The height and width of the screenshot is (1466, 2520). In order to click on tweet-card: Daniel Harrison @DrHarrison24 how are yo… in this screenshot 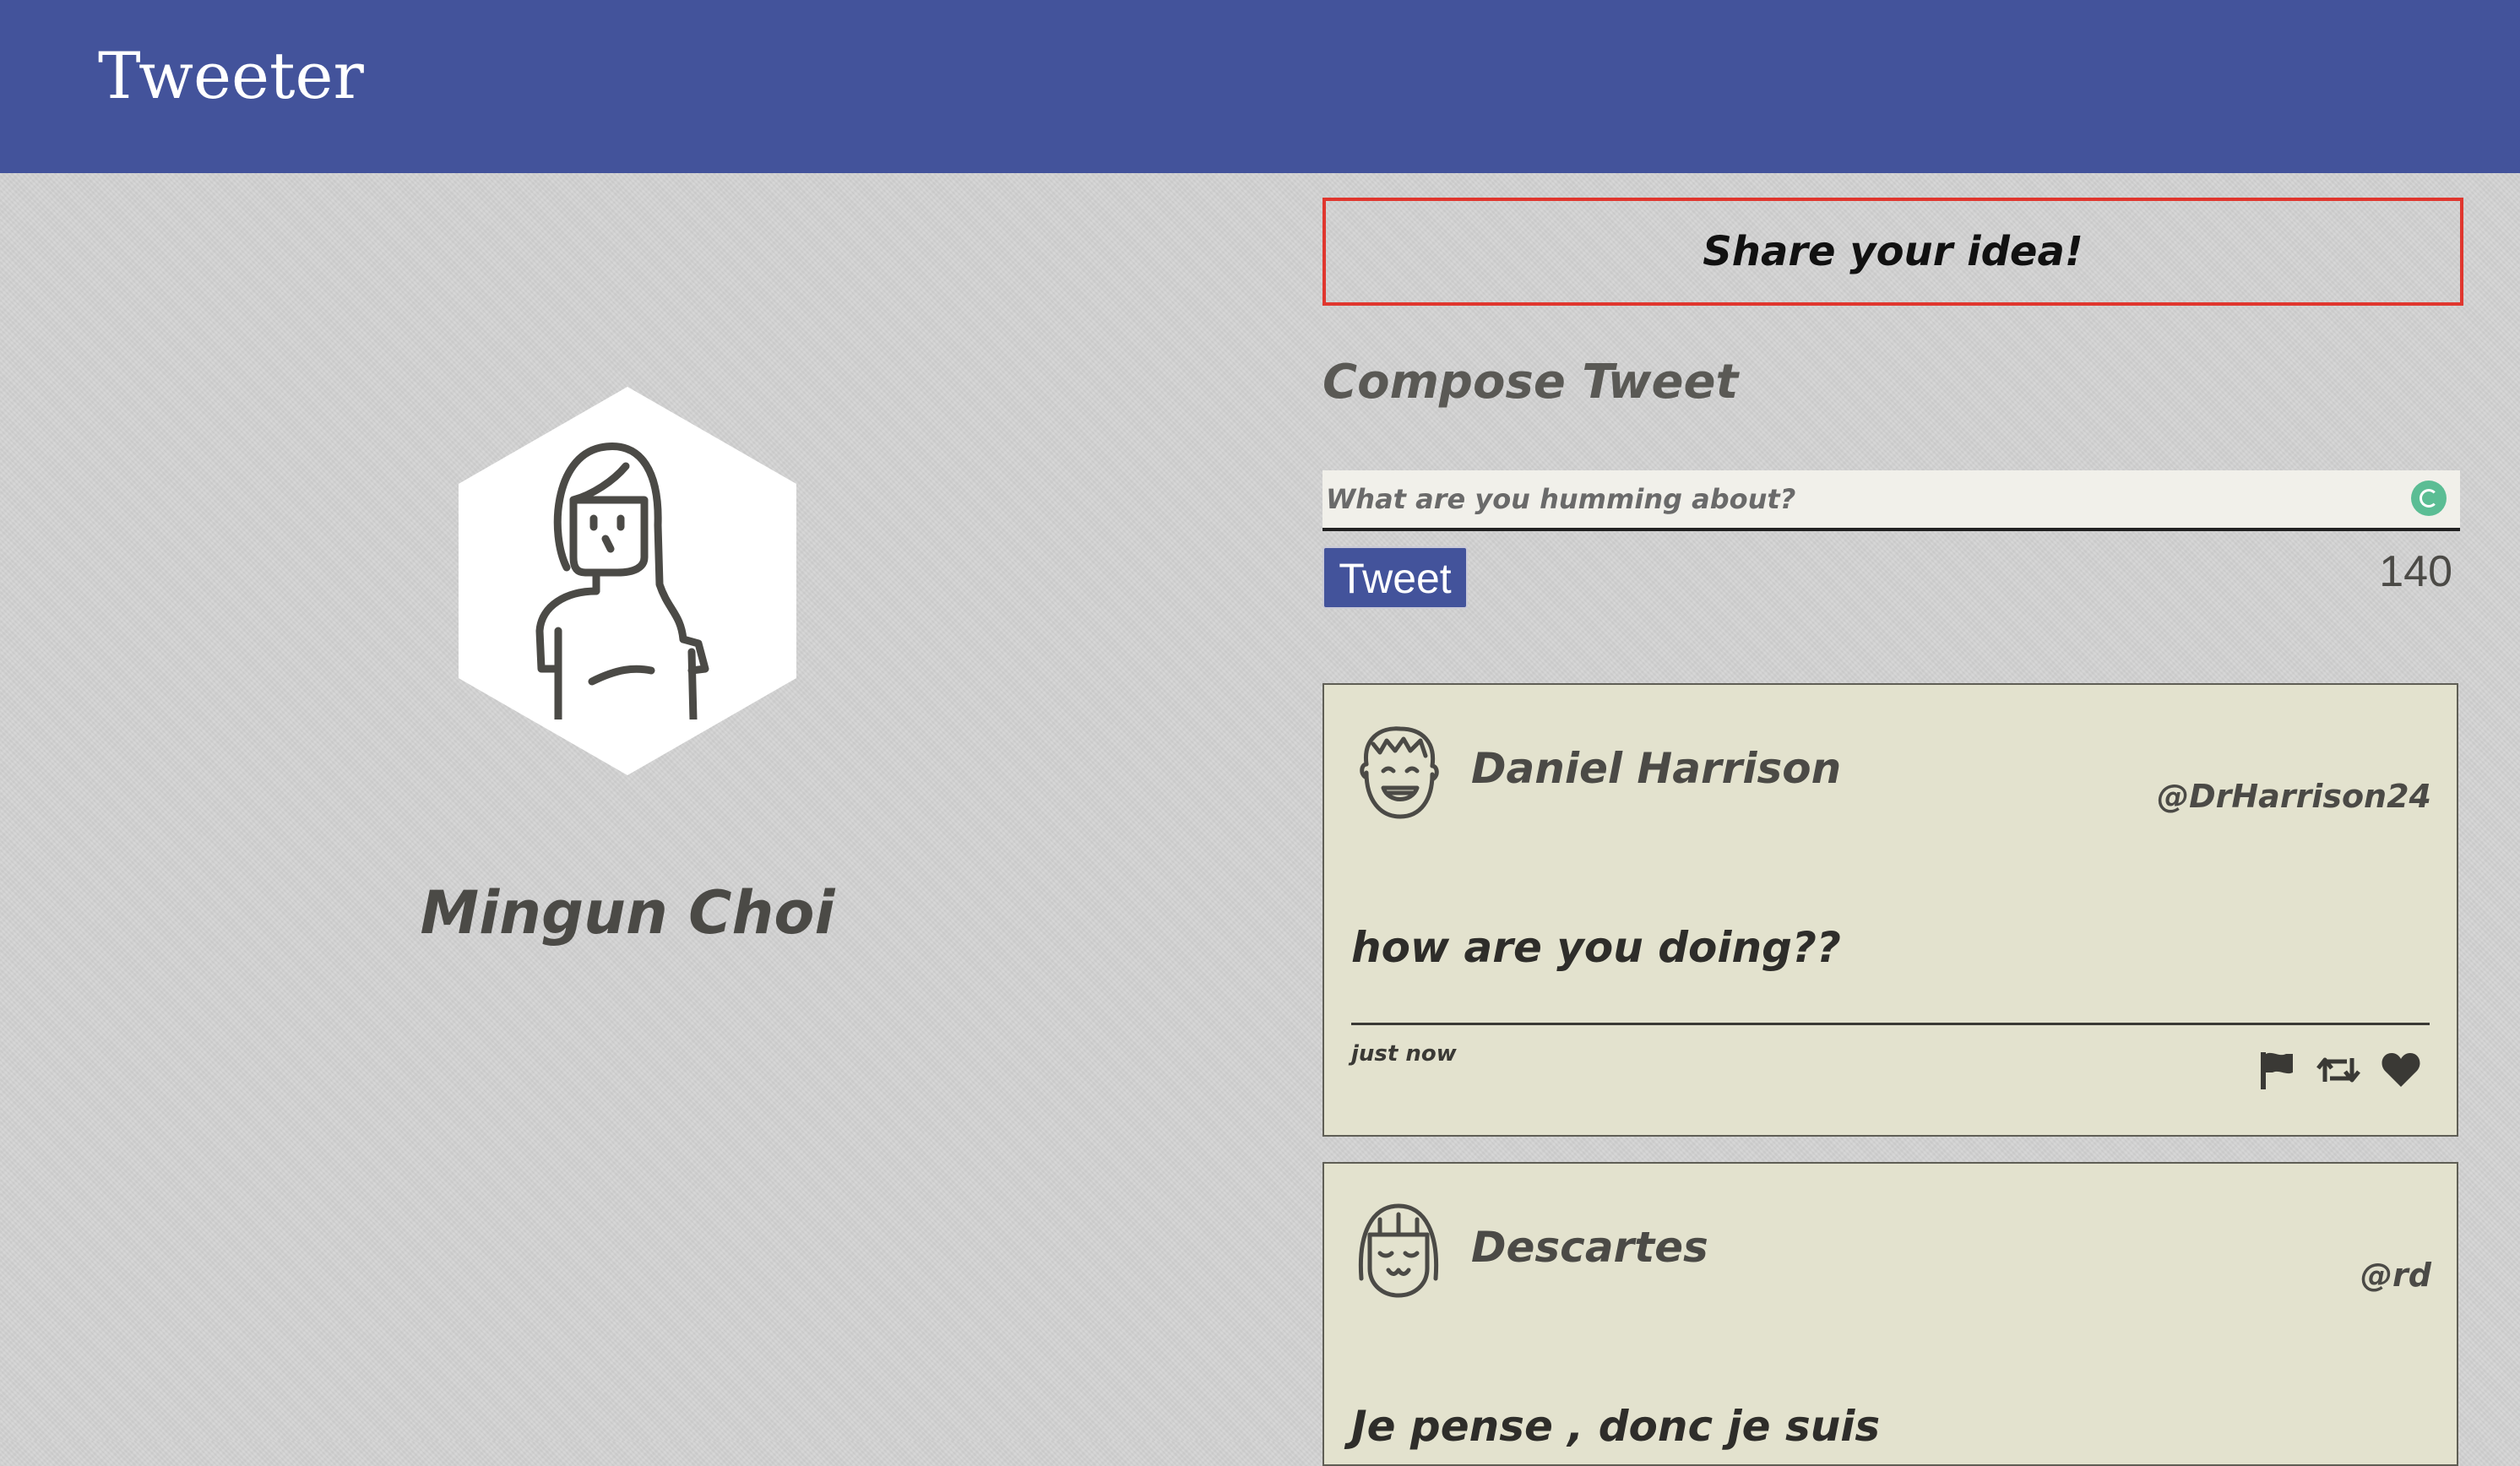, I will do `click(1890, 910)`.